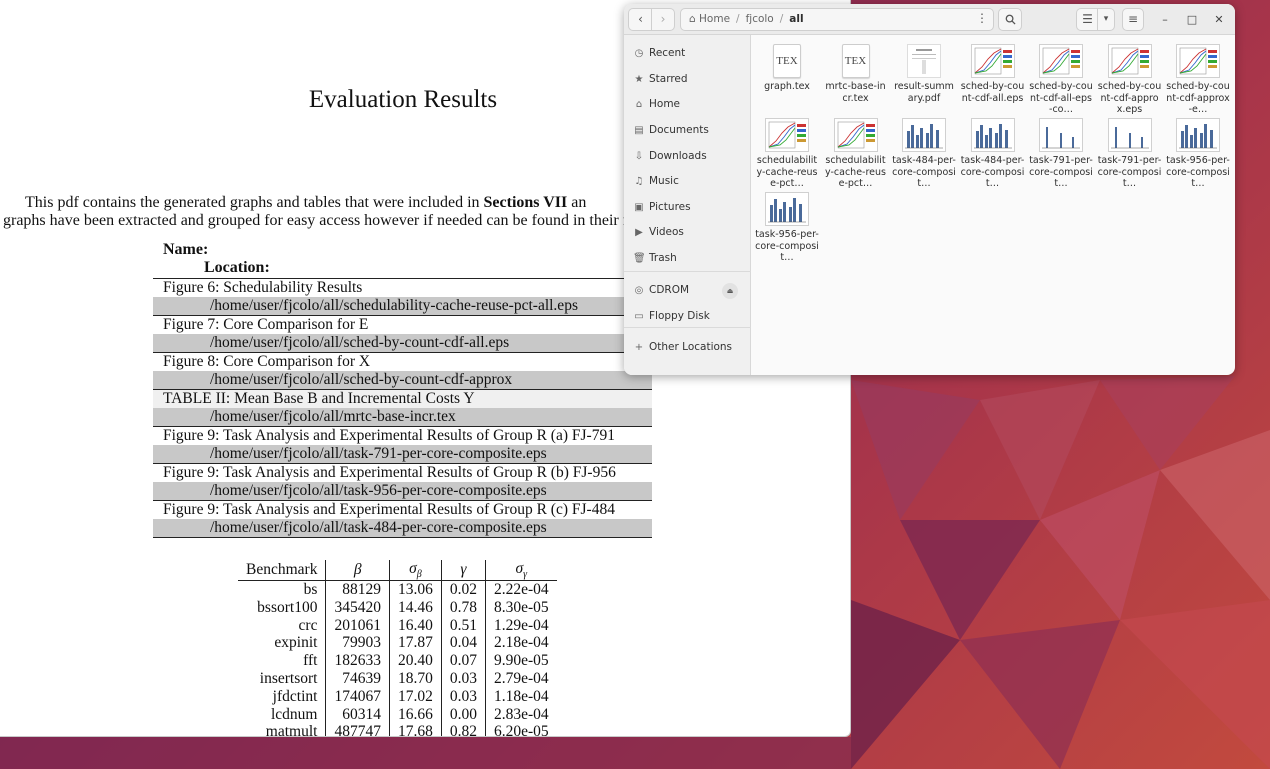  I want to click on sidebar-item-videos: ▶ Videos, so click(687, 232).